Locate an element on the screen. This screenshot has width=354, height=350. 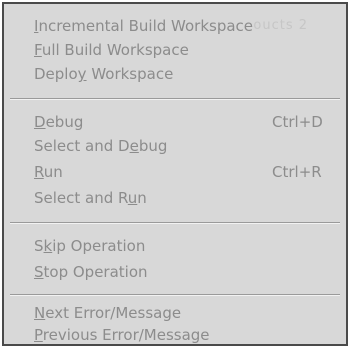
mnemonic: D is located at coordinates (40, 122).